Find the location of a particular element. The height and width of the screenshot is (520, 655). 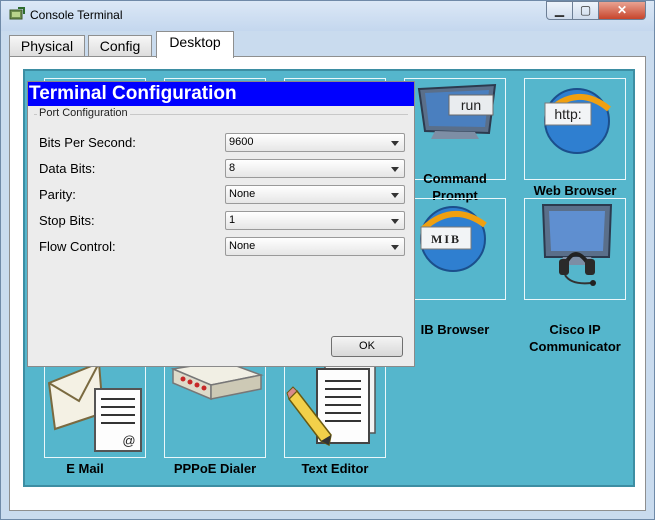

tab-desktop: Desktop is located at coordinates (195, 44).